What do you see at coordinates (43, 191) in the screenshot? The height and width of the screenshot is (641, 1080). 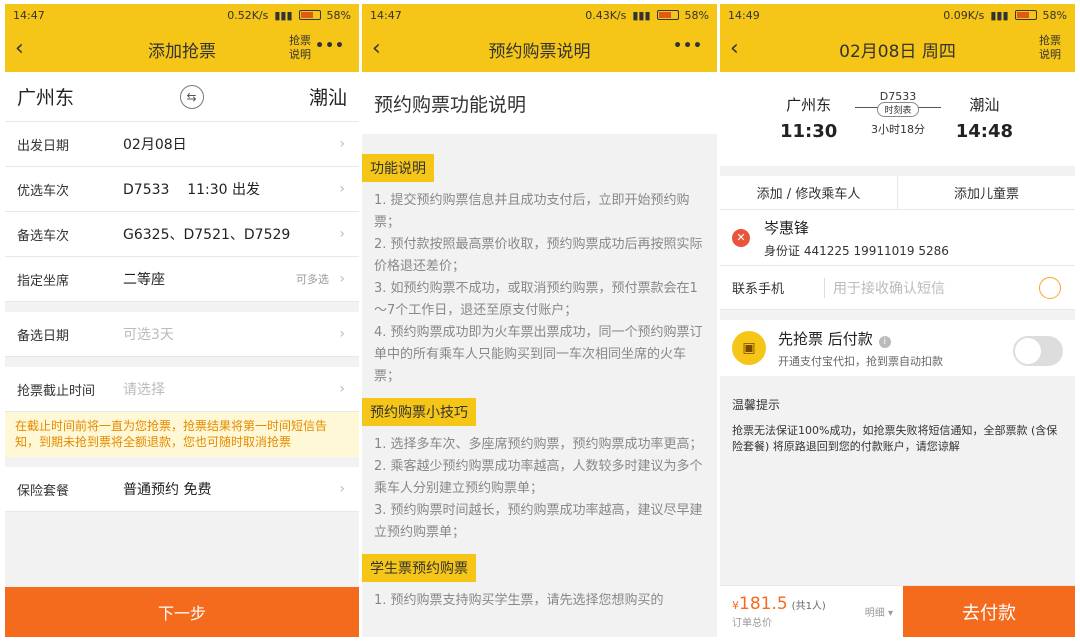 I see `row-label: 优选车次` at bounding box center [43, 191].